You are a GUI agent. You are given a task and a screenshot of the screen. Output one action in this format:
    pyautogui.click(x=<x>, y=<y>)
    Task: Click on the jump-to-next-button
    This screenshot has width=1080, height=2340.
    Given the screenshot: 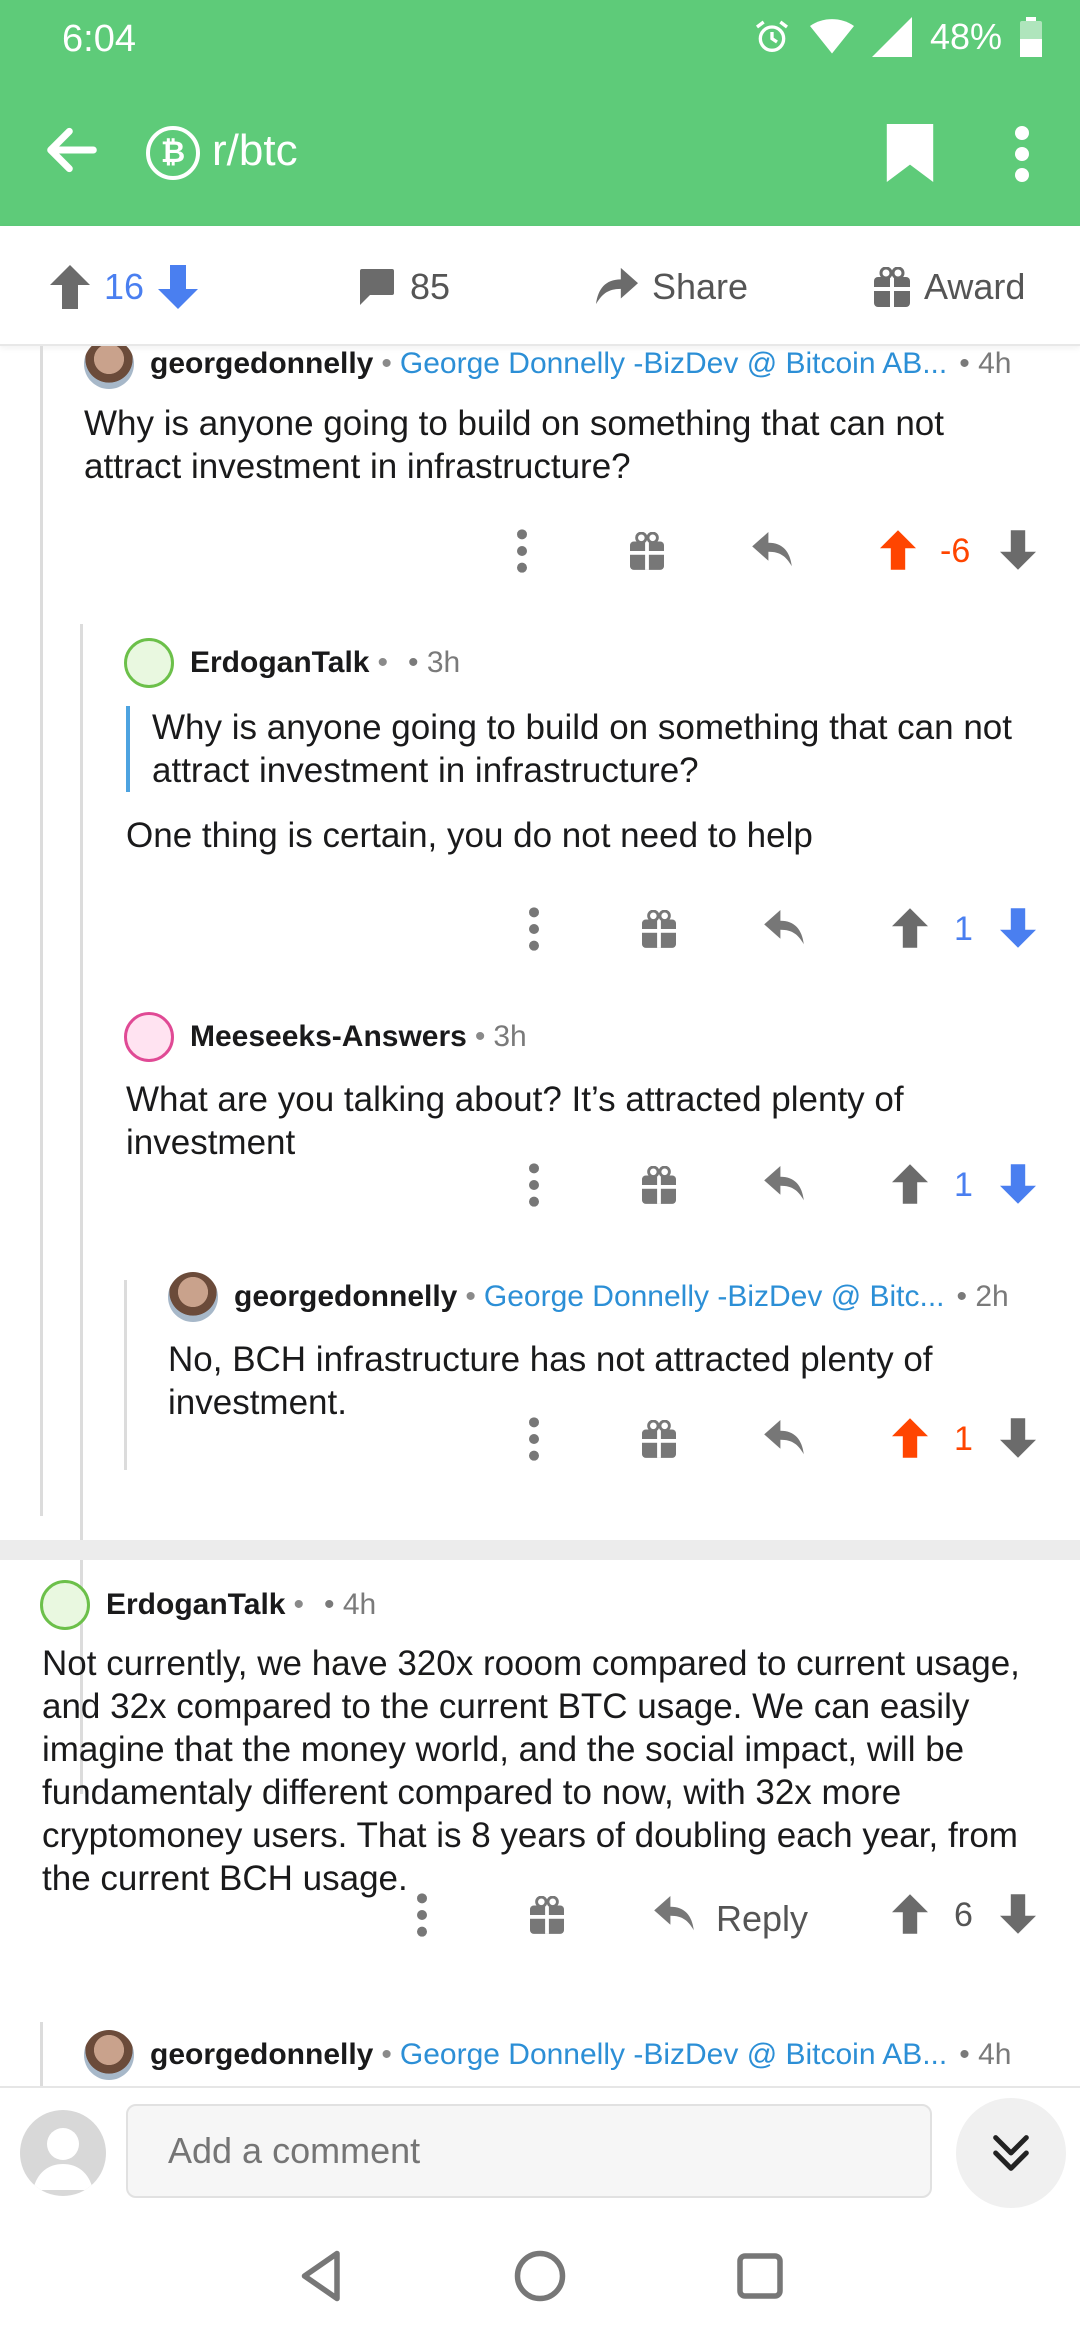 What is the action you would take?
    pyautogui.click(x=1011, y=2153)
    